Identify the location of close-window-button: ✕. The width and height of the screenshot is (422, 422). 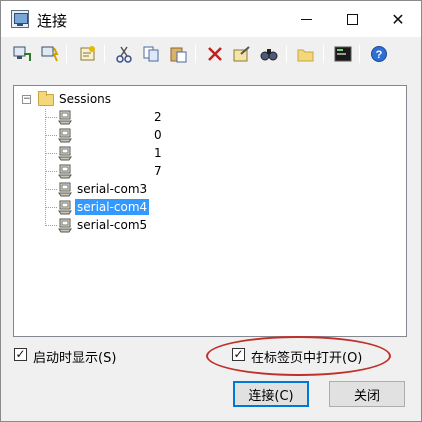
(398, 19).